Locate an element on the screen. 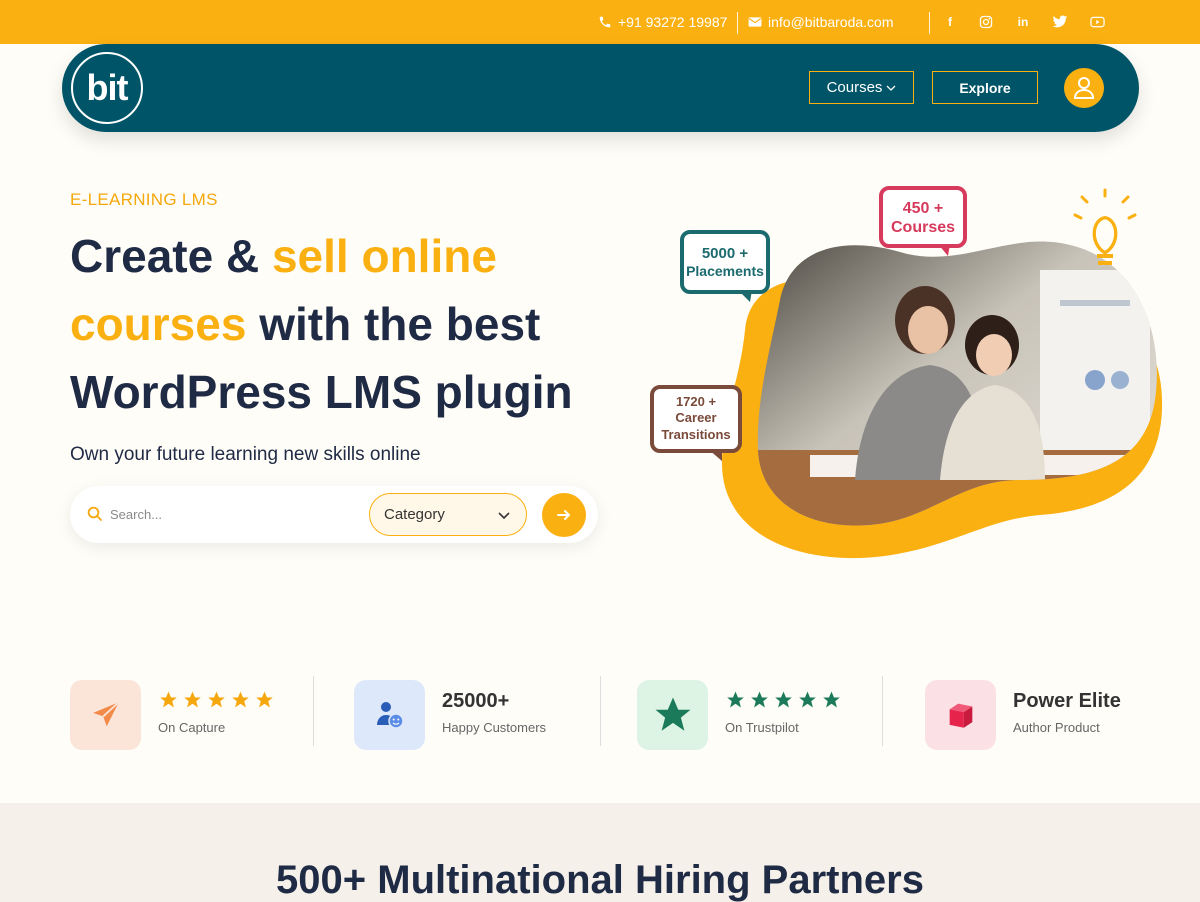  stat-subtitle: Author Product is located at coordinates (1056, 727).